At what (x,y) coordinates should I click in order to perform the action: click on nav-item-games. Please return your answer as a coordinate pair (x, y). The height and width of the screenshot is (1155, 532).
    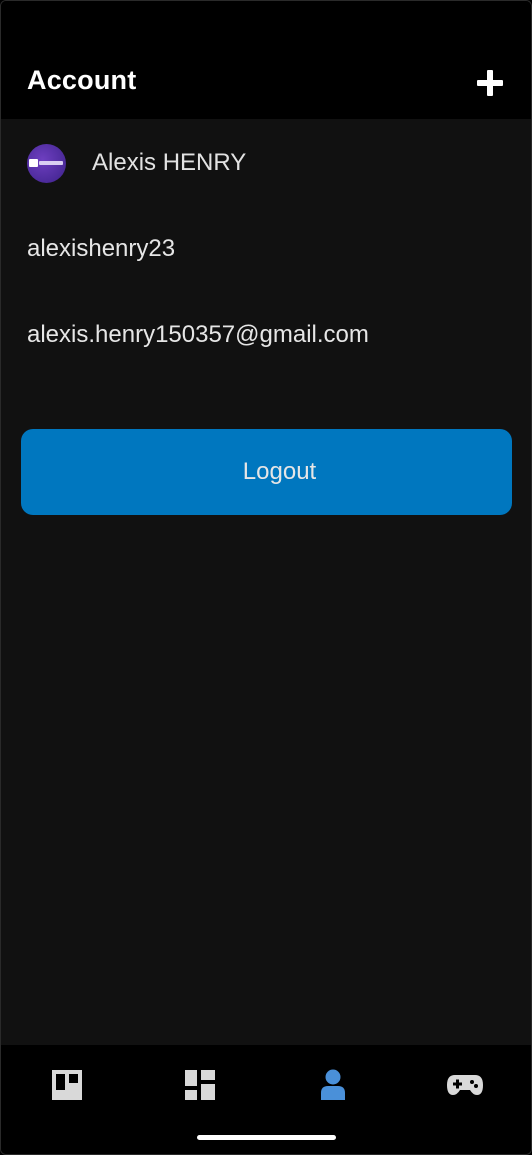
    Looking at the image, I should click on (465, 1085).